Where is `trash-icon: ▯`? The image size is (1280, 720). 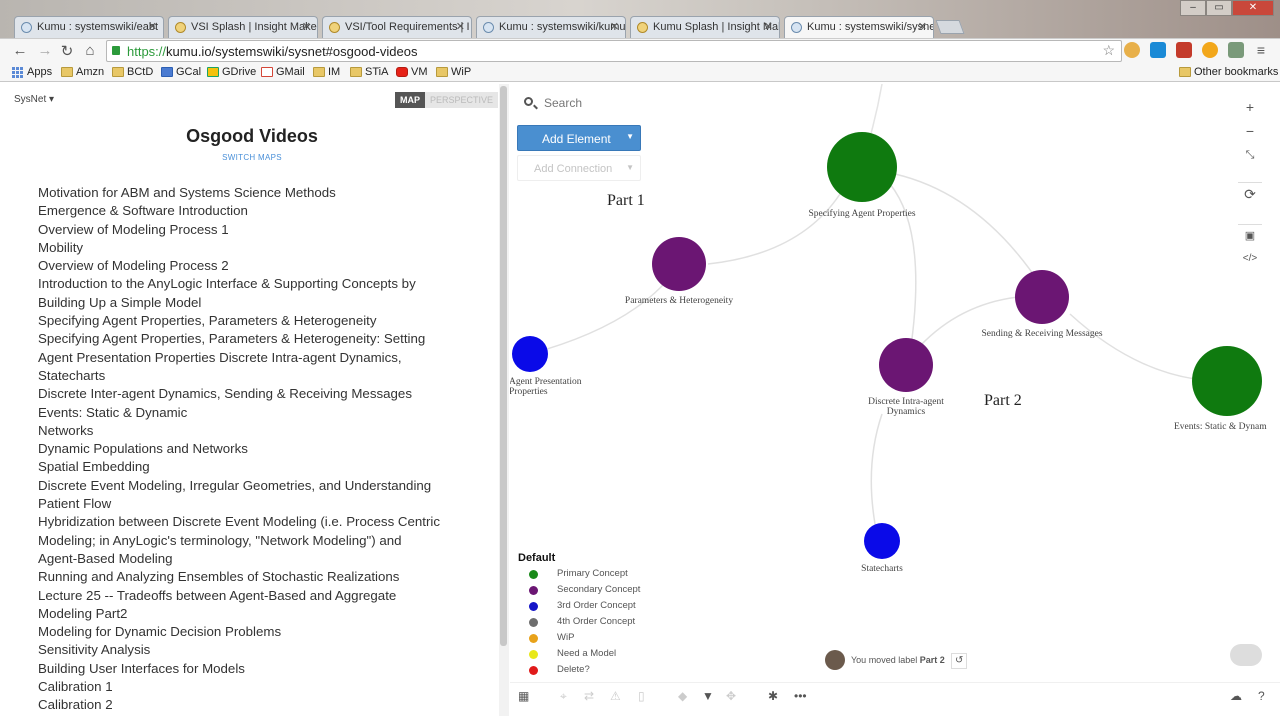 trash-icon: ▯ is located at coordinates (641, 696).